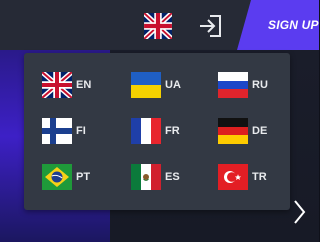 The height and width of the screenshot is (242, 320). Describe the element at coordinates (259, 177) in the screenshot. I see `language-code: TR` at that location.